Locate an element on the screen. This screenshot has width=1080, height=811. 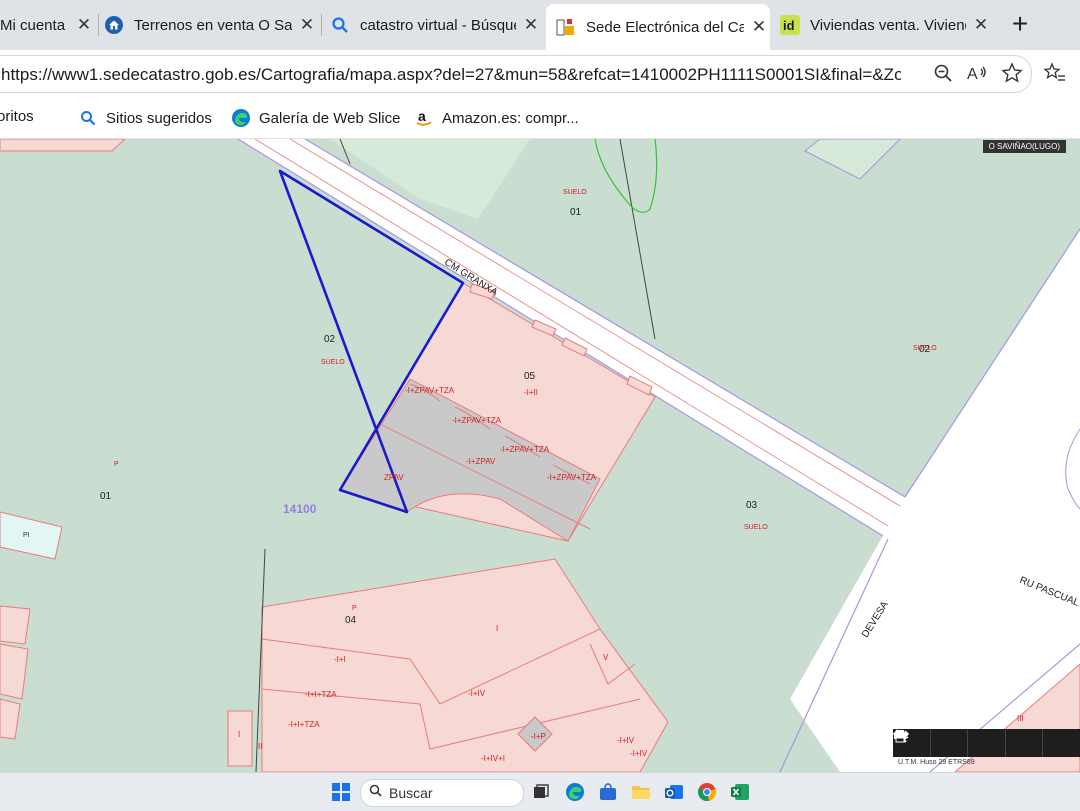
favorite-label: Galería de Web Slice is located at coordinates (330, 118).